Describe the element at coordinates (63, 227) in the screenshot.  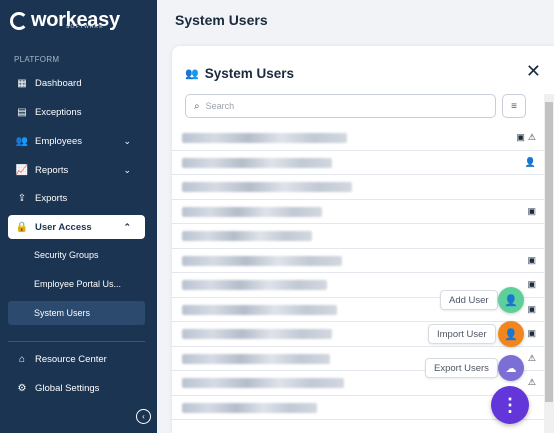
I see `sidebar-item-label: User Access` at that location.